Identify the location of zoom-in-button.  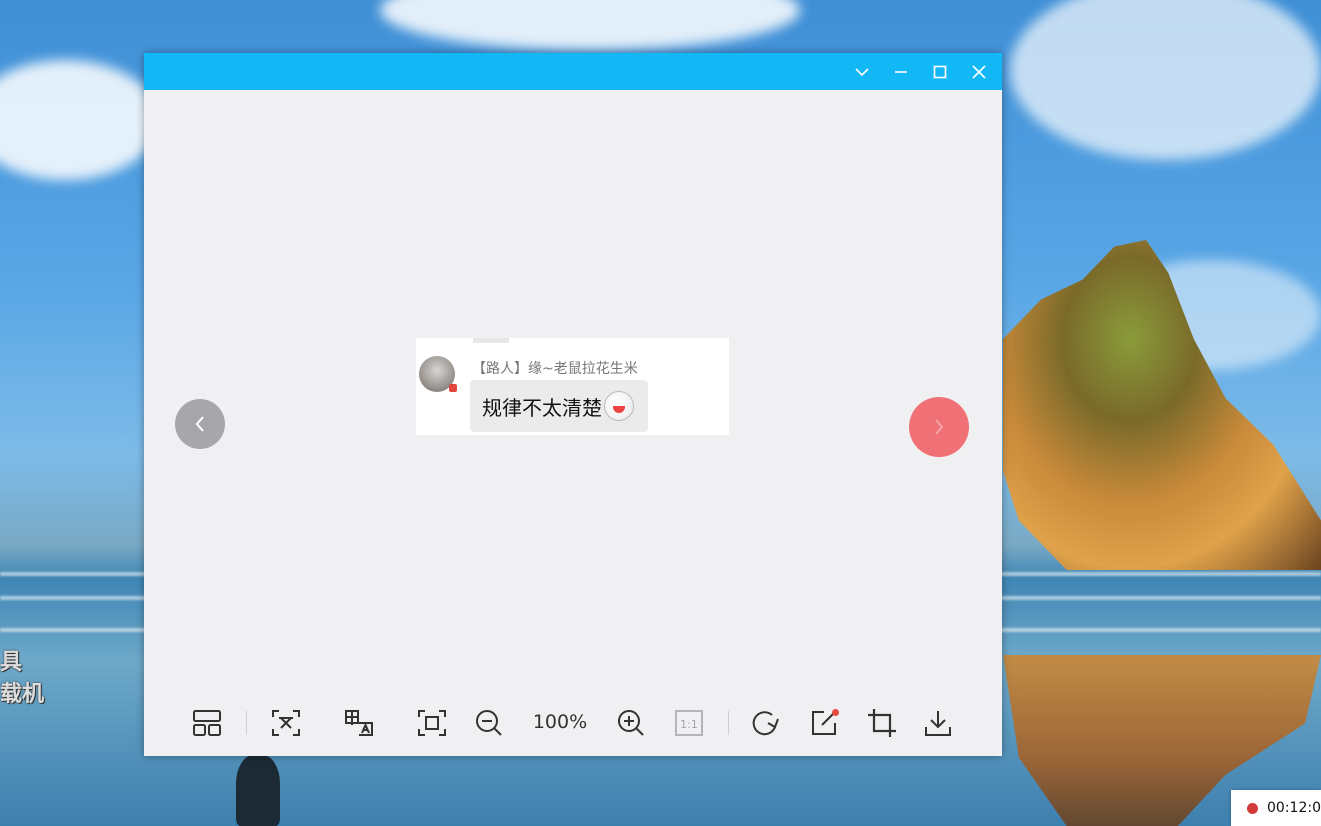
(631, 723).